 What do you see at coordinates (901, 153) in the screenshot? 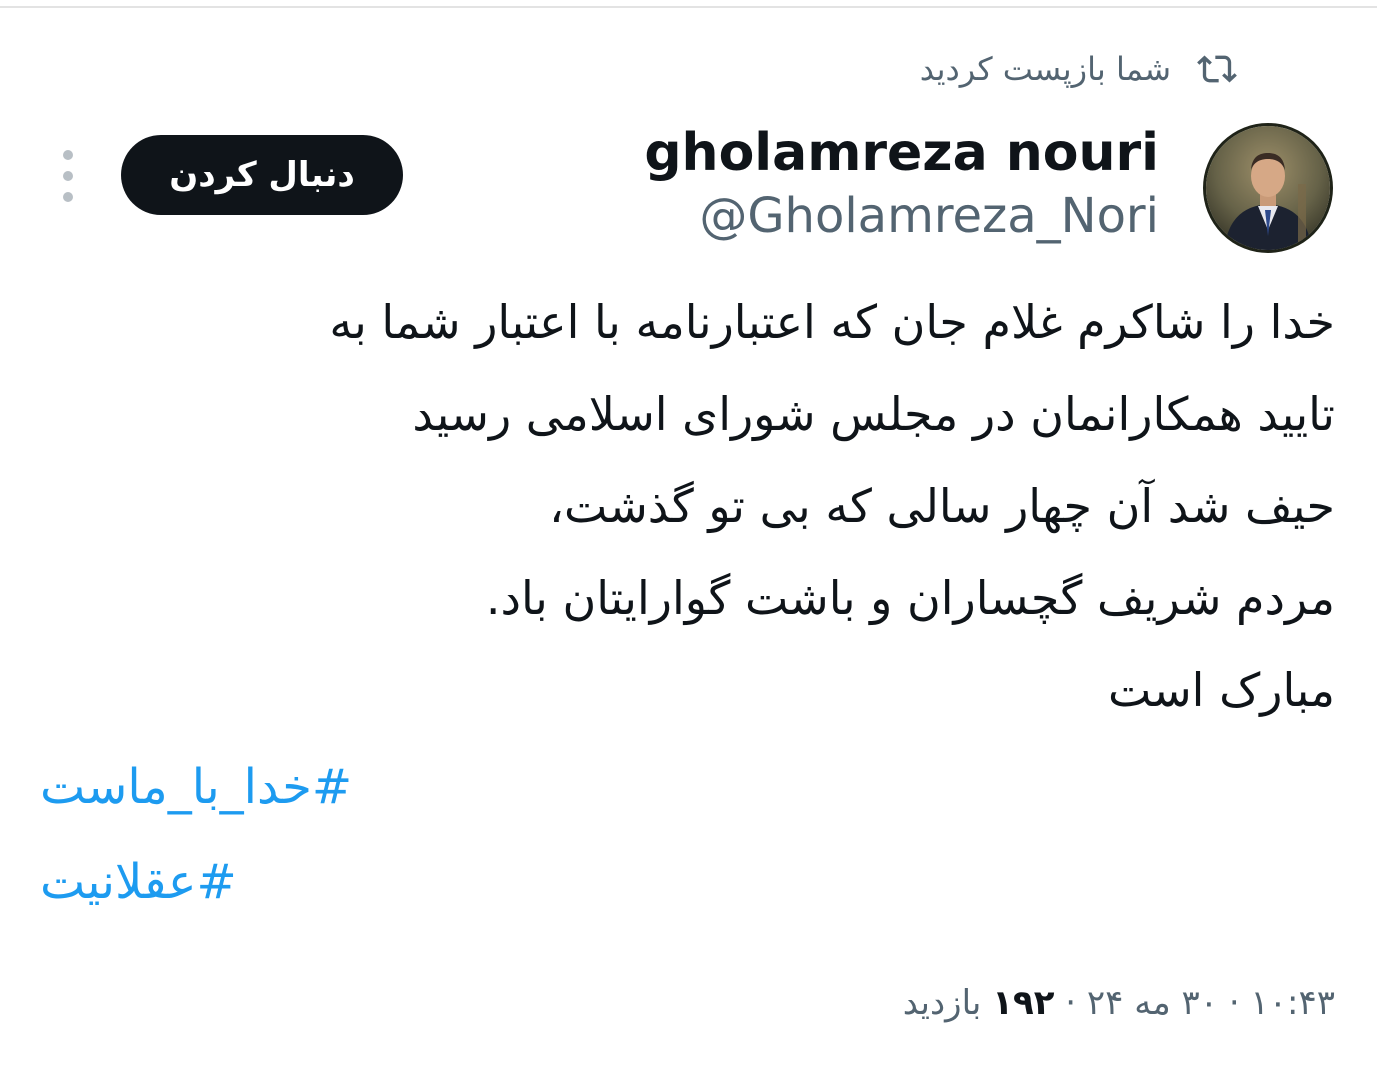
I see `display-name: gholamreza nouri` at bounding box center [901, 153].